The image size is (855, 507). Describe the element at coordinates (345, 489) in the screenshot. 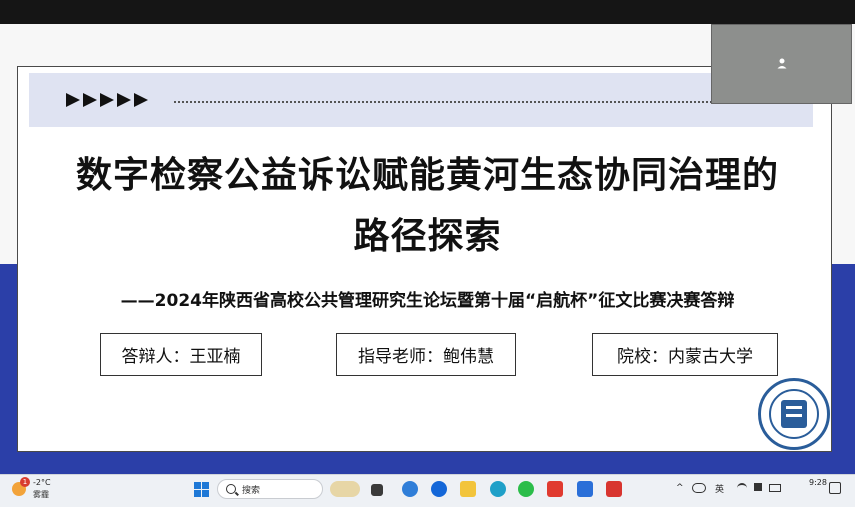

I see `taskbar-widget-icon` at that location.